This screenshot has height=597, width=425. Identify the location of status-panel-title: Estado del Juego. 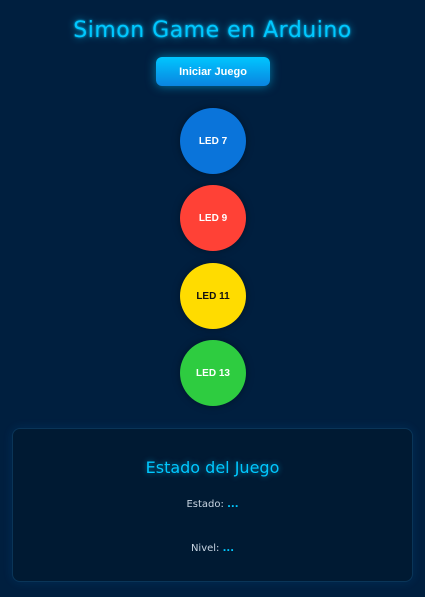
(212, 467).